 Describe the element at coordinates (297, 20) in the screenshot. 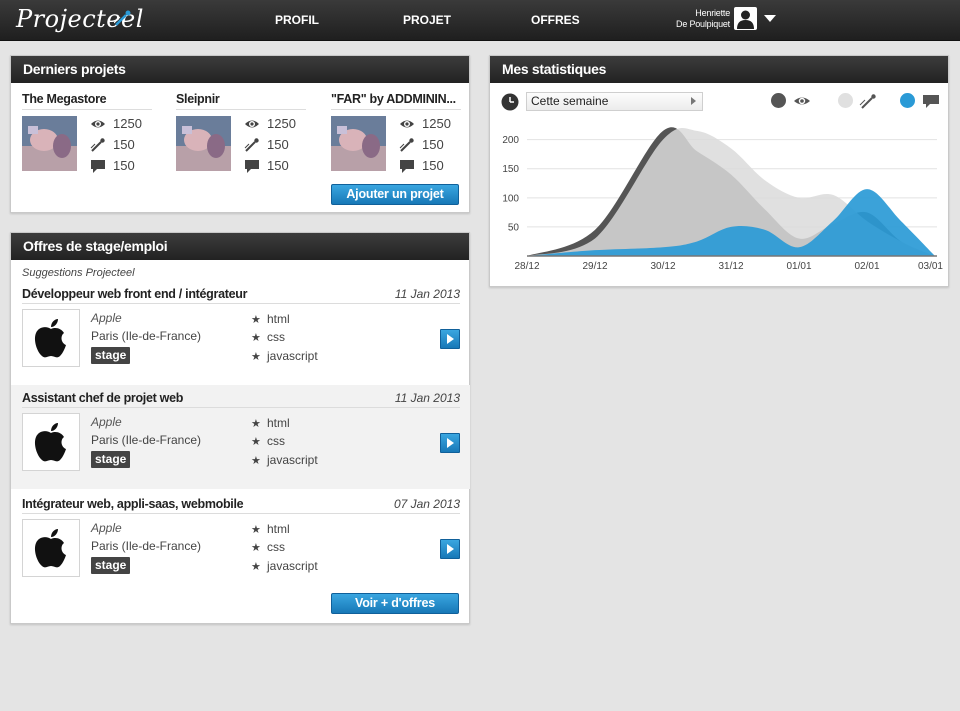

I see `nav-profil: PROFIL` at that location.